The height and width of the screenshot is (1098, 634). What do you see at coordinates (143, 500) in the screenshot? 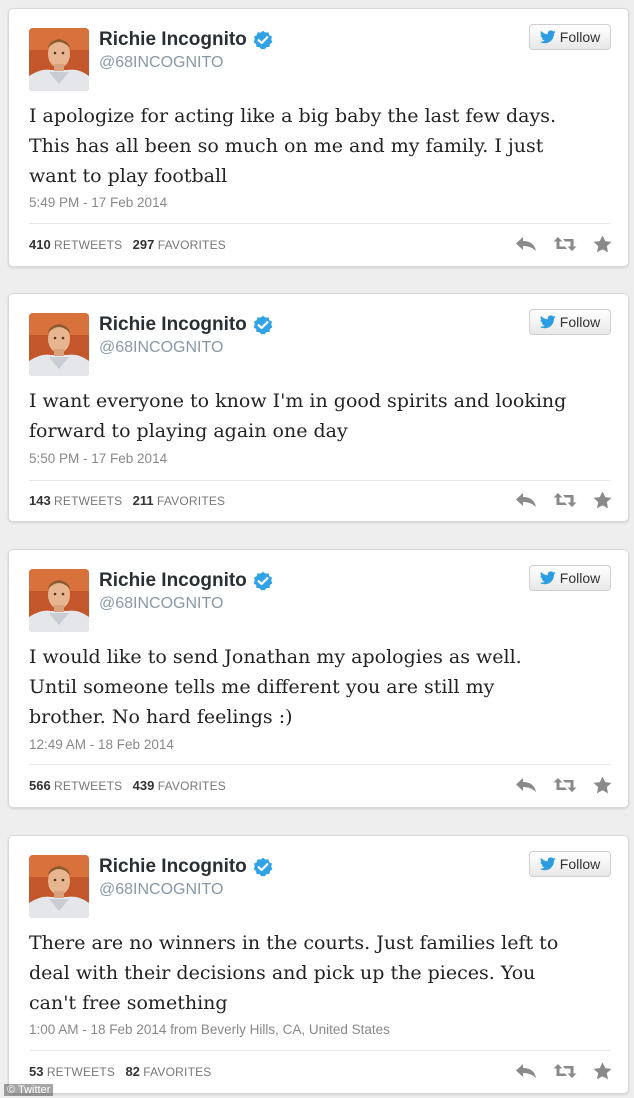
I see `favorite-count: 211` at bounding box center [143, 500].